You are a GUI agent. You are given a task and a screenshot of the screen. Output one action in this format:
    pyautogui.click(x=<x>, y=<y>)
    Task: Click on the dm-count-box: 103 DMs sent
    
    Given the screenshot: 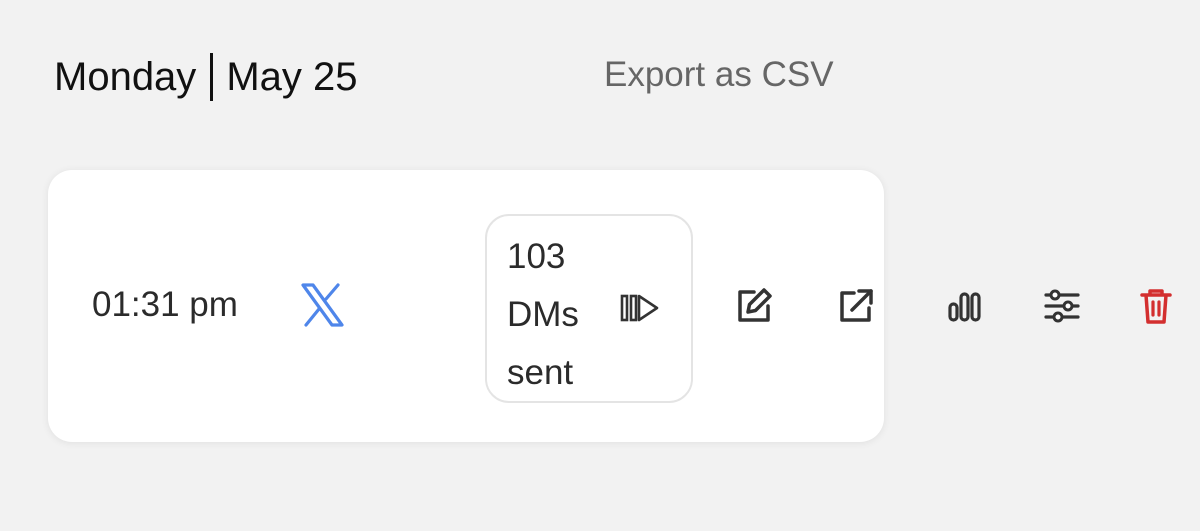 What is the action you would take?
    pyautogui.click(x=589, y=308)
    